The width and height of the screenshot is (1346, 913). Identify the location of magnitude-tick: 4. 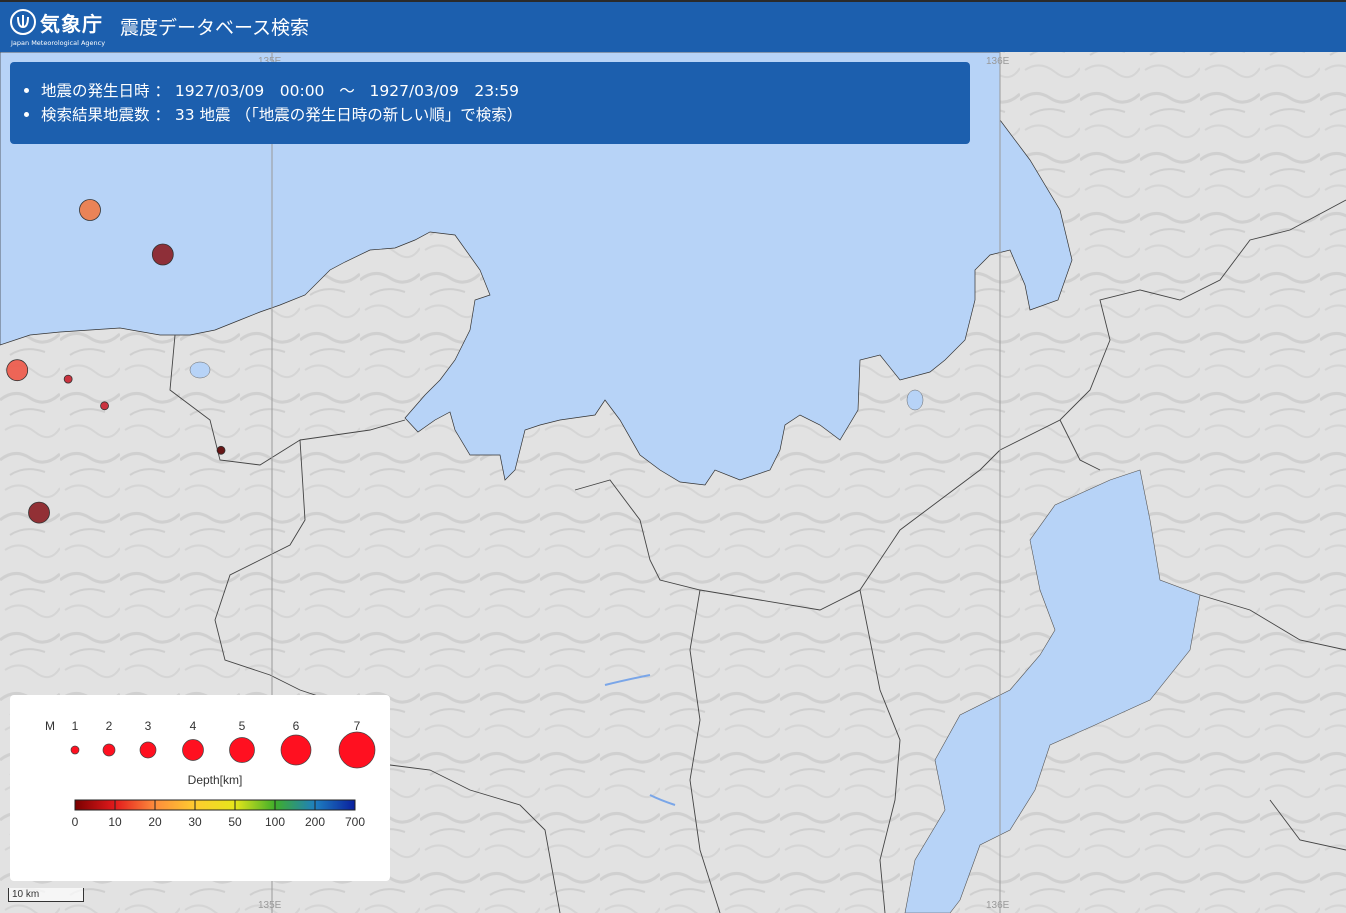
(193, 726).